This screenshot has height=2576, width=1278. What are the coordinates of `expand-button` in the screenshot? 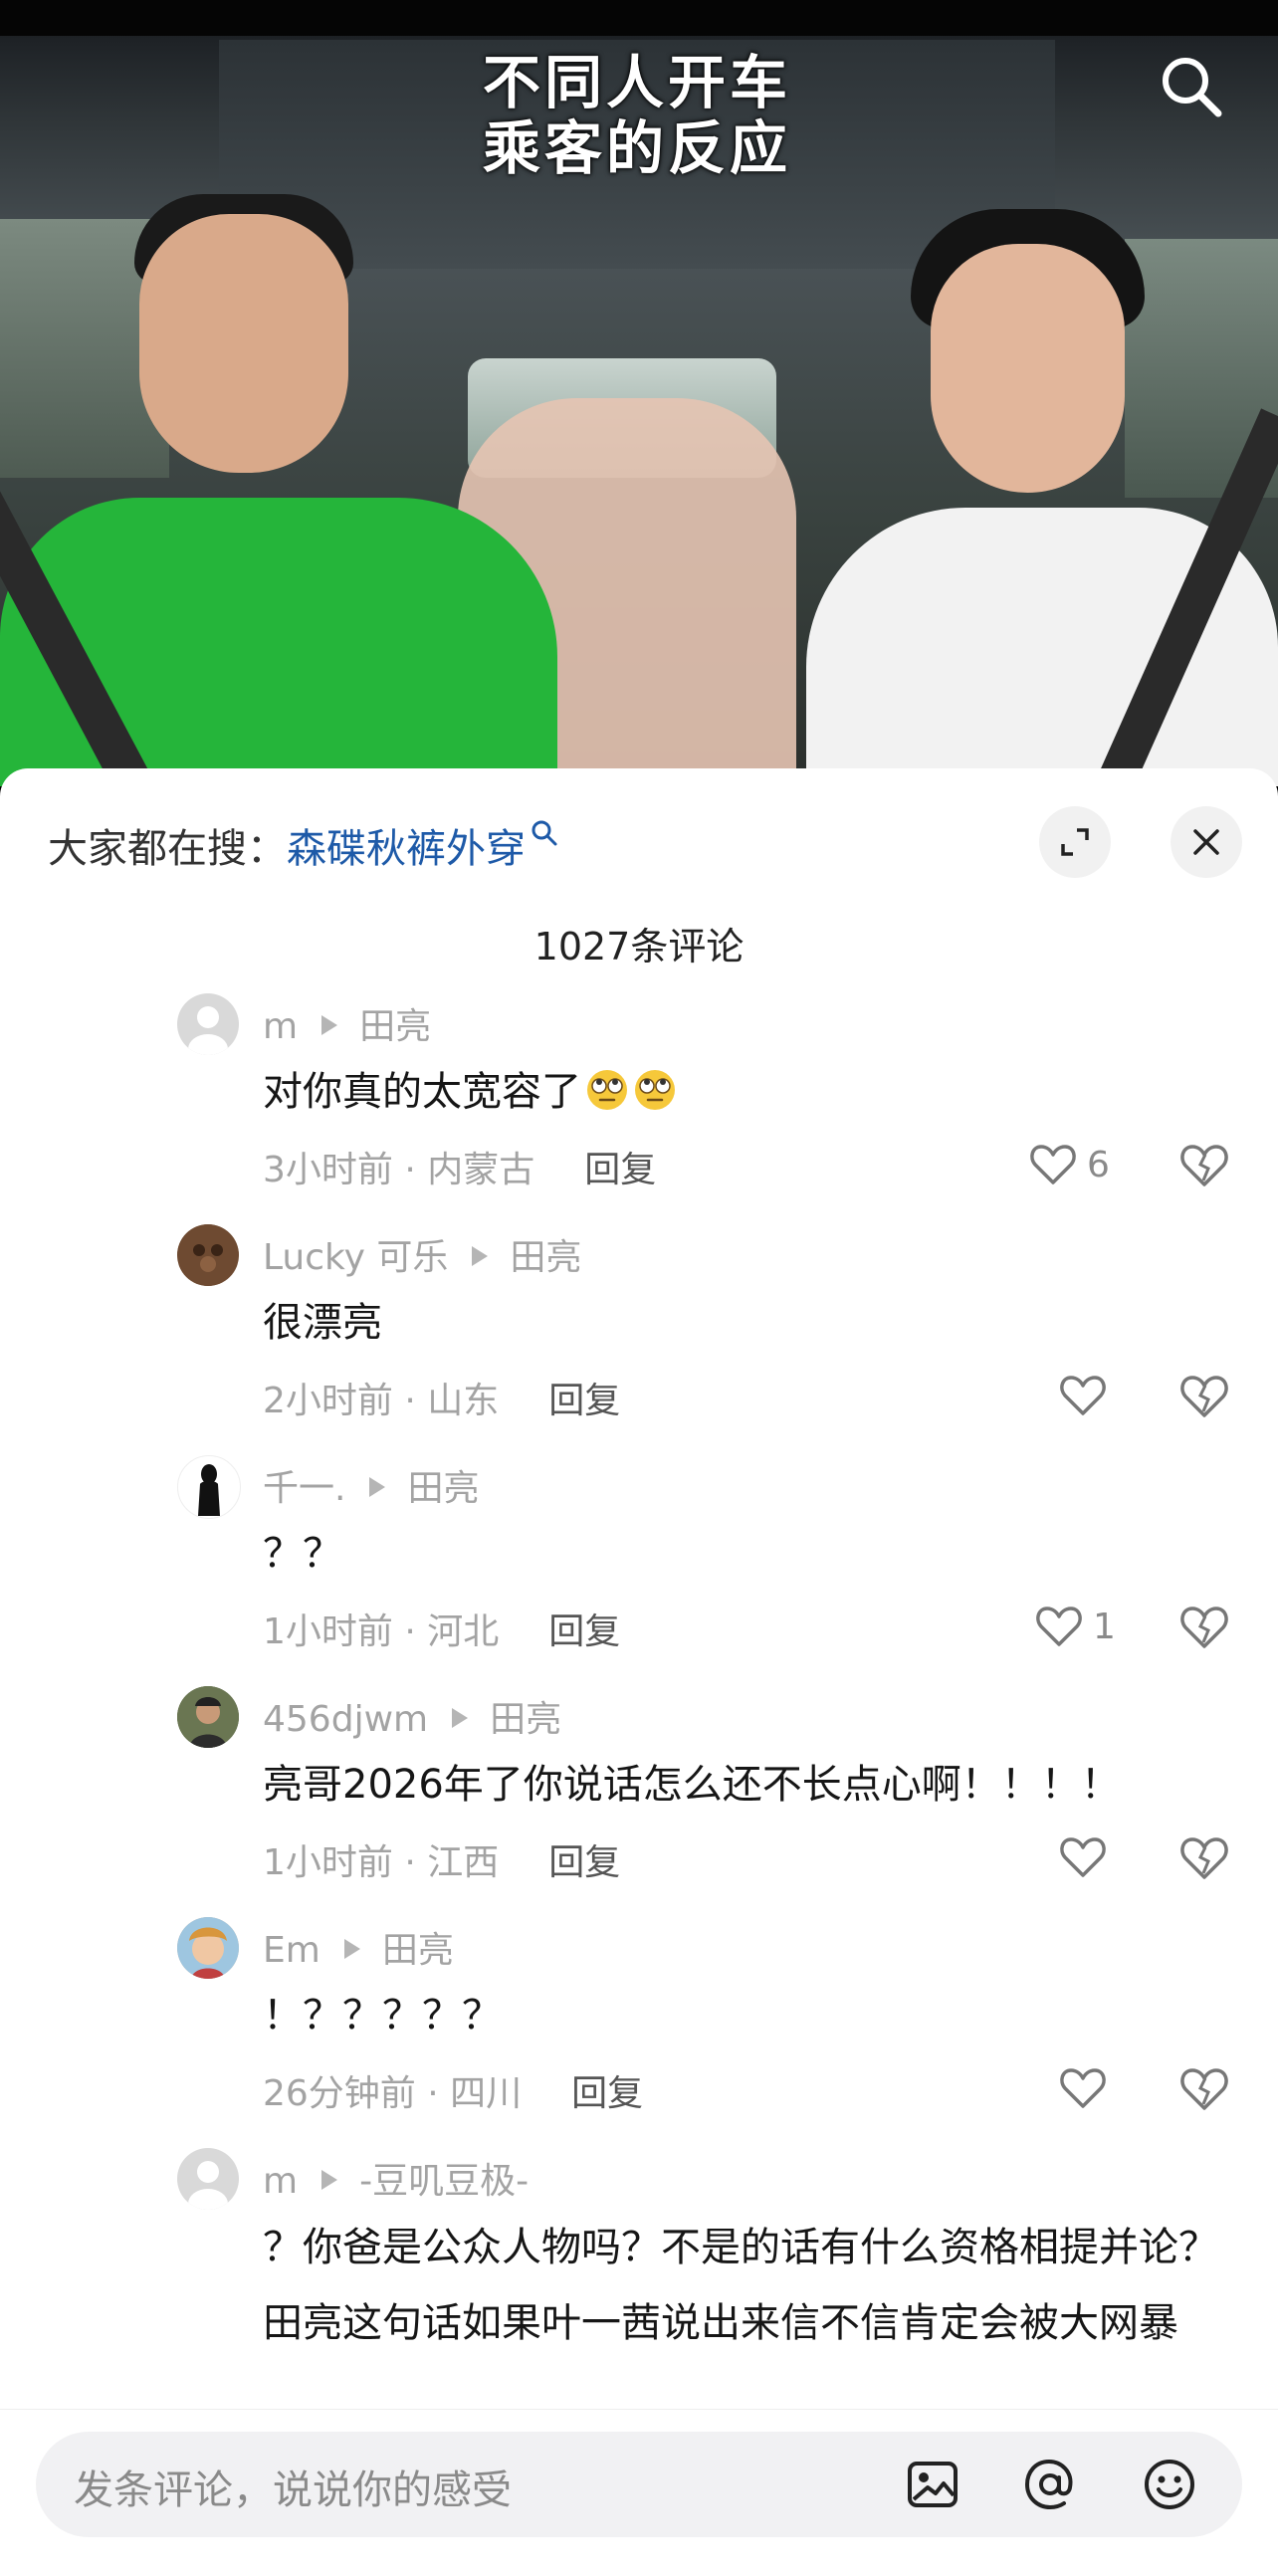 It's located at (1075, 842).